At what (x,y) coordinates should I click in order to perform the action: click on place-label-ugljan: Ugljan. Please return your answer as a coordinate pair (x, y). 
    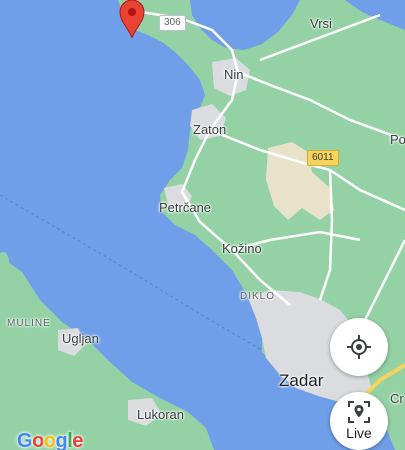
    Looking at the image, I should click on (80, 338).